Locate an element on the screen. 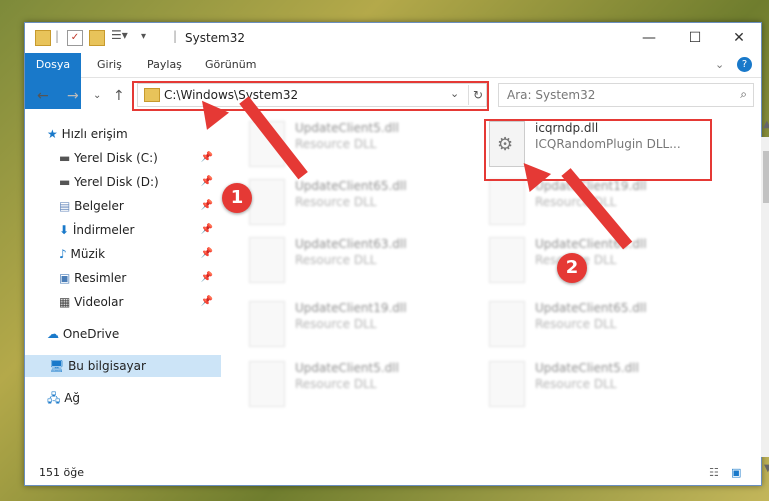 Image resolution: width=769 pixels, height=501 pixels. sidebar-item-label: Müzik is located at coordinates (88, 254).